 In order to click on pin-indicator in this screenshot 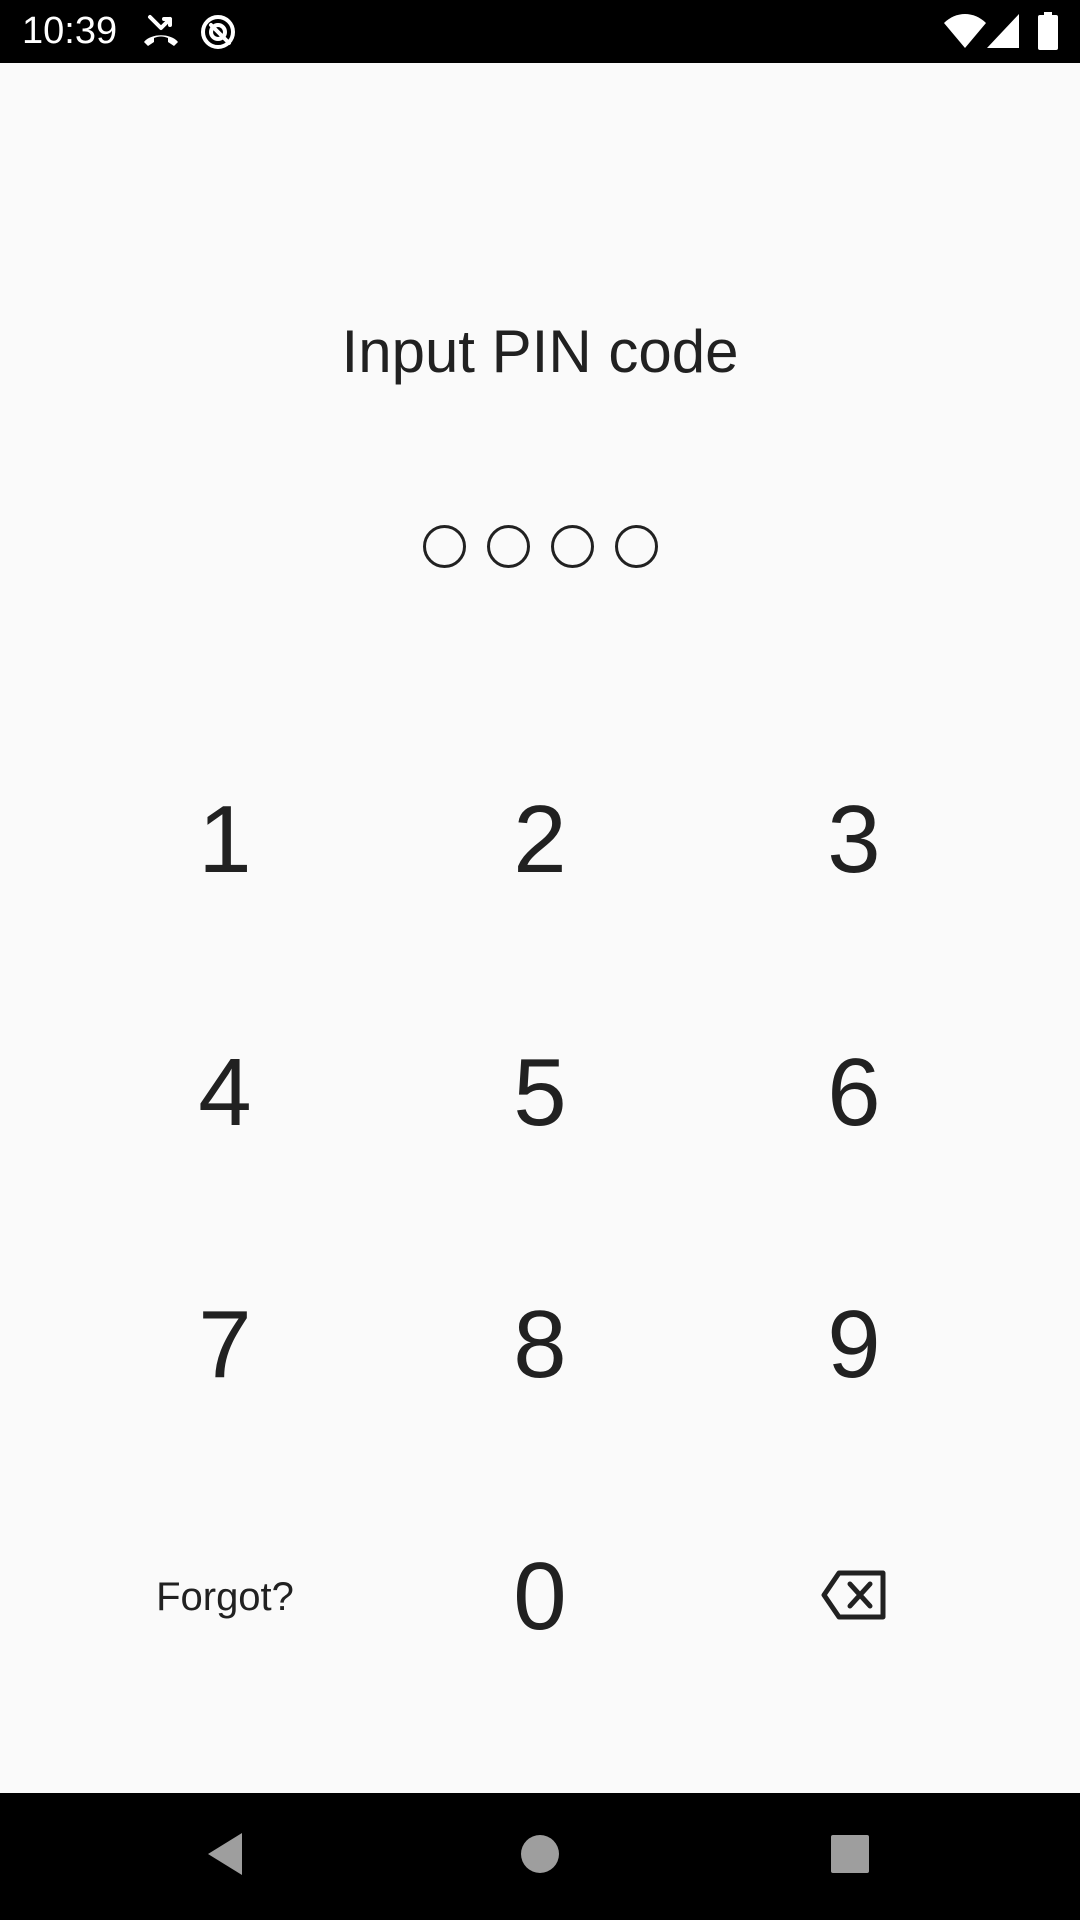, I will do `click(540, 547)`.